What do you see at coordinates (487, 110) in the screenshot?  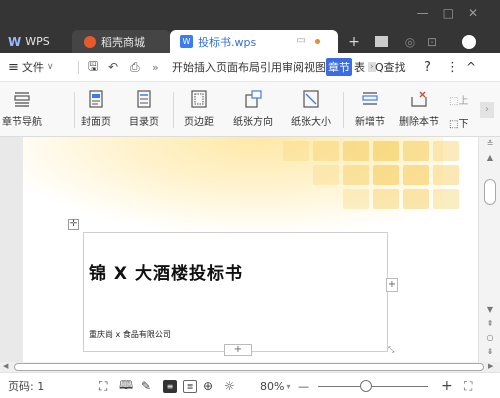 I see `ribbon-scroll-right-icon: ›` at bounding box center [487, 110].